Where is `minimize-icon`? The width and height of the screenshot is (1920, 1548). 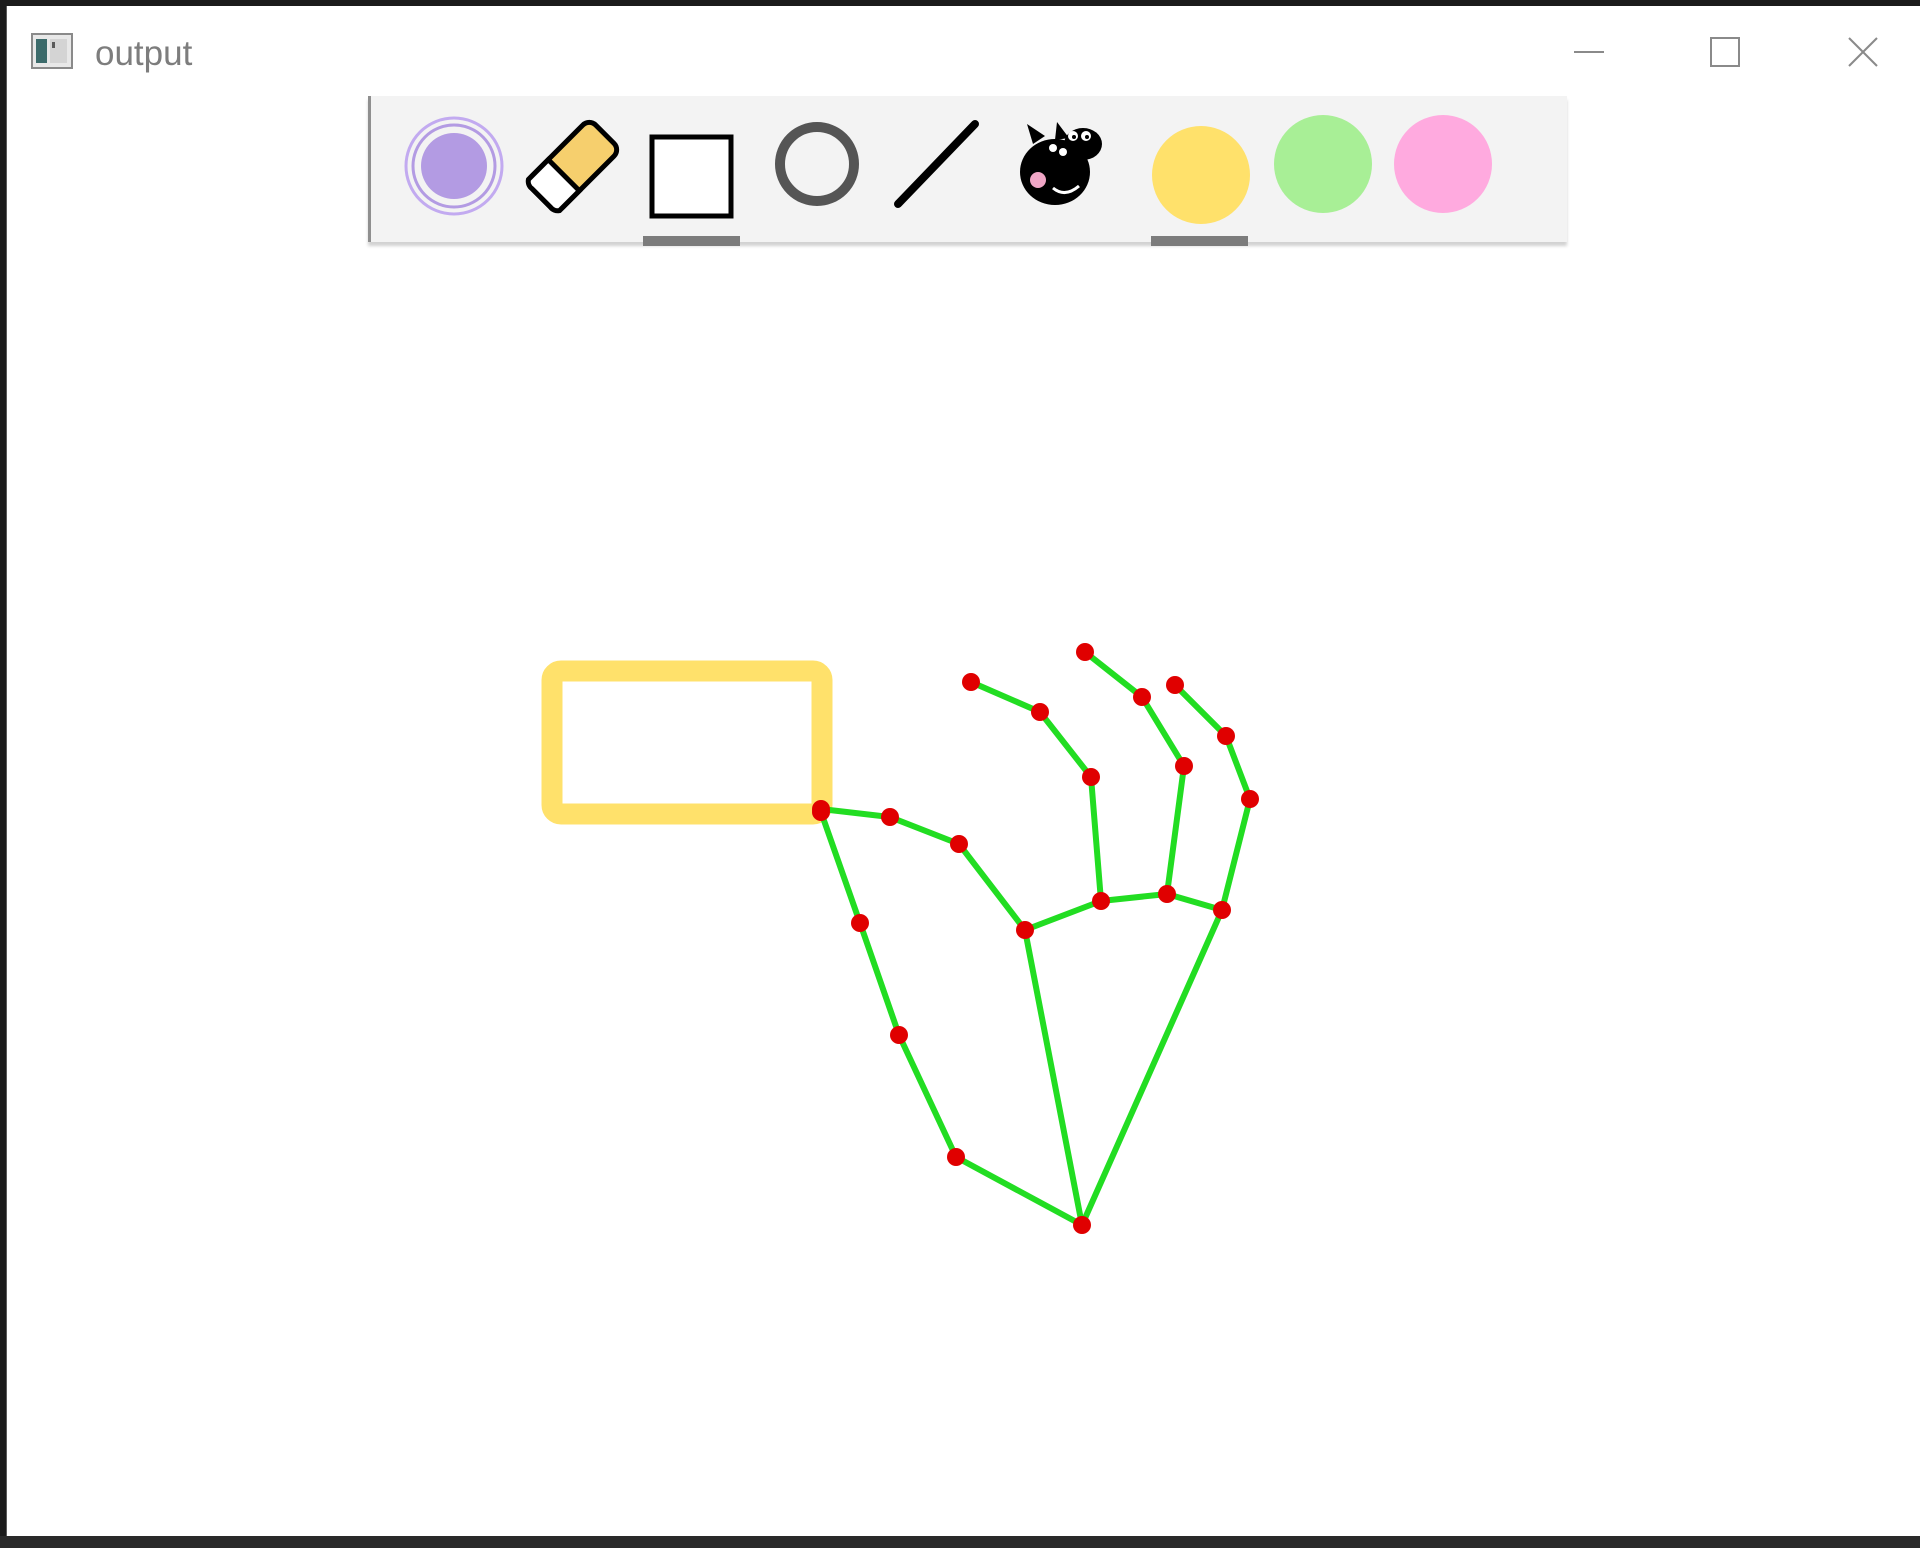
minimize-icon is located at coordinates (1589, 54).